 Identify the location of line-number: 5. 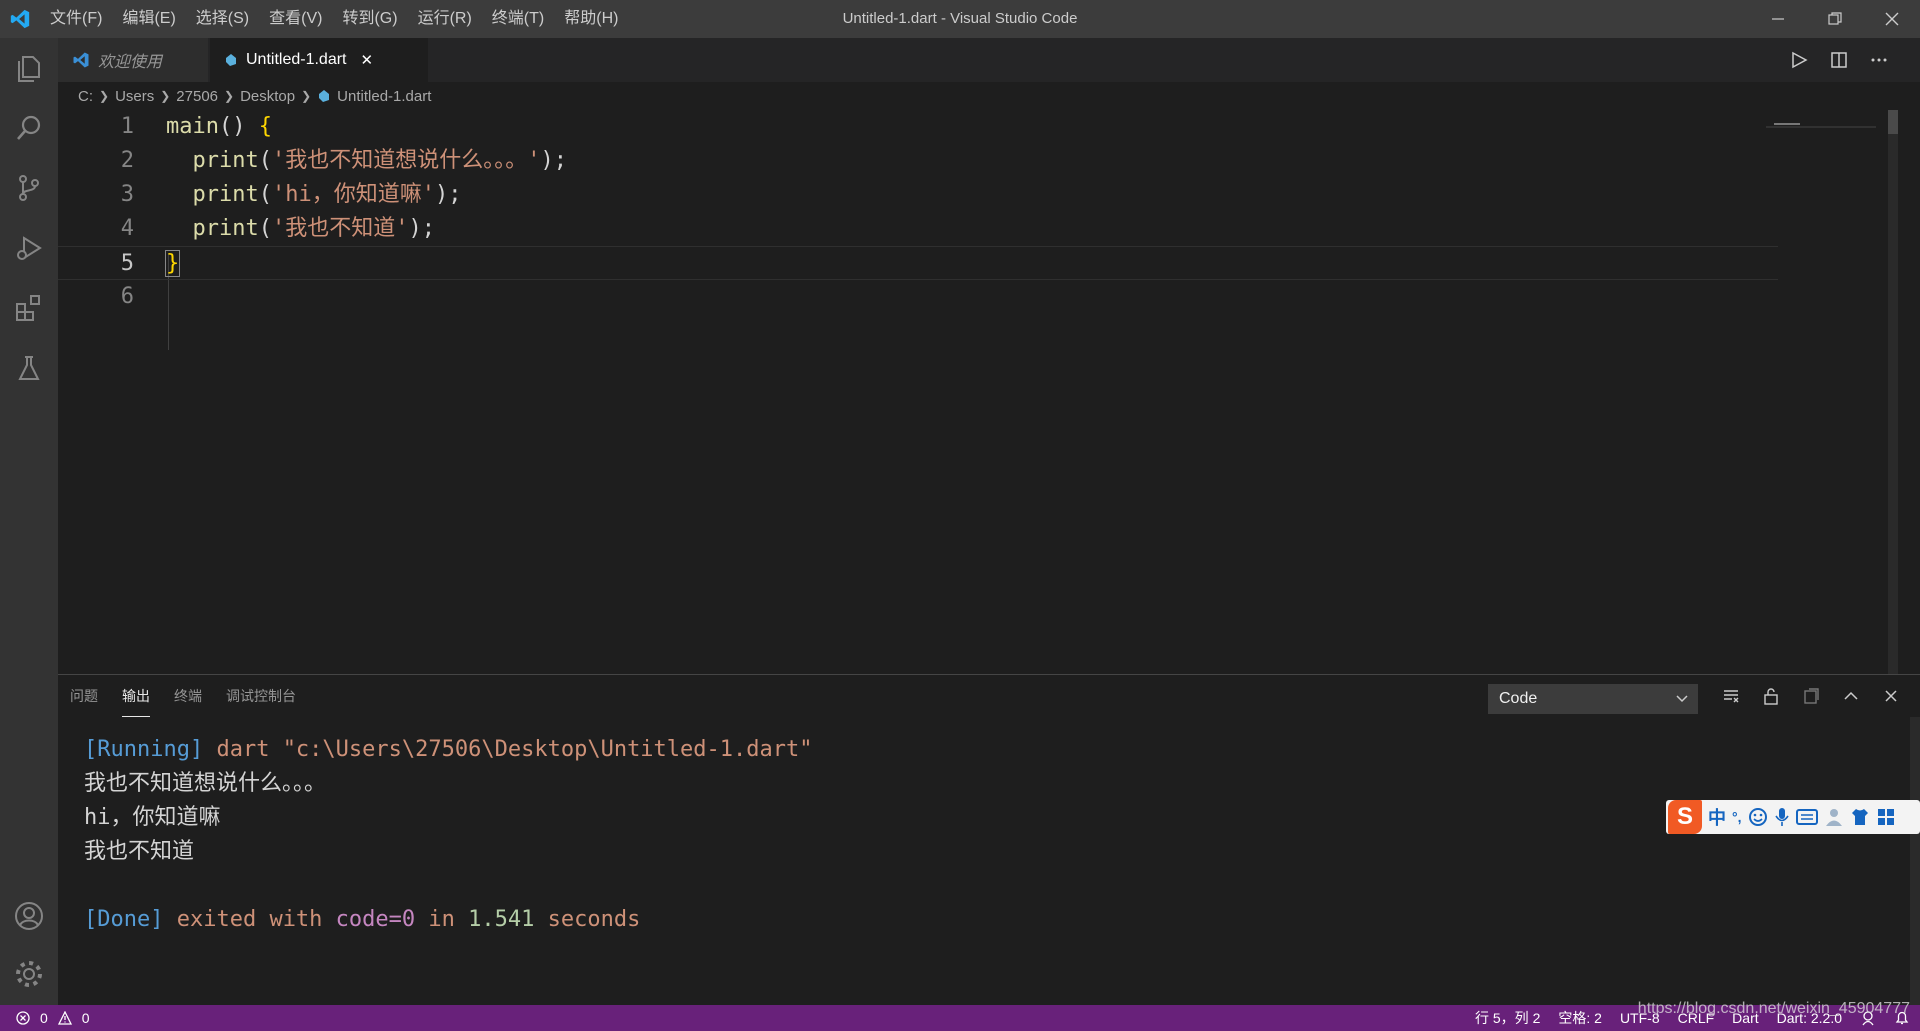
(127, 263).